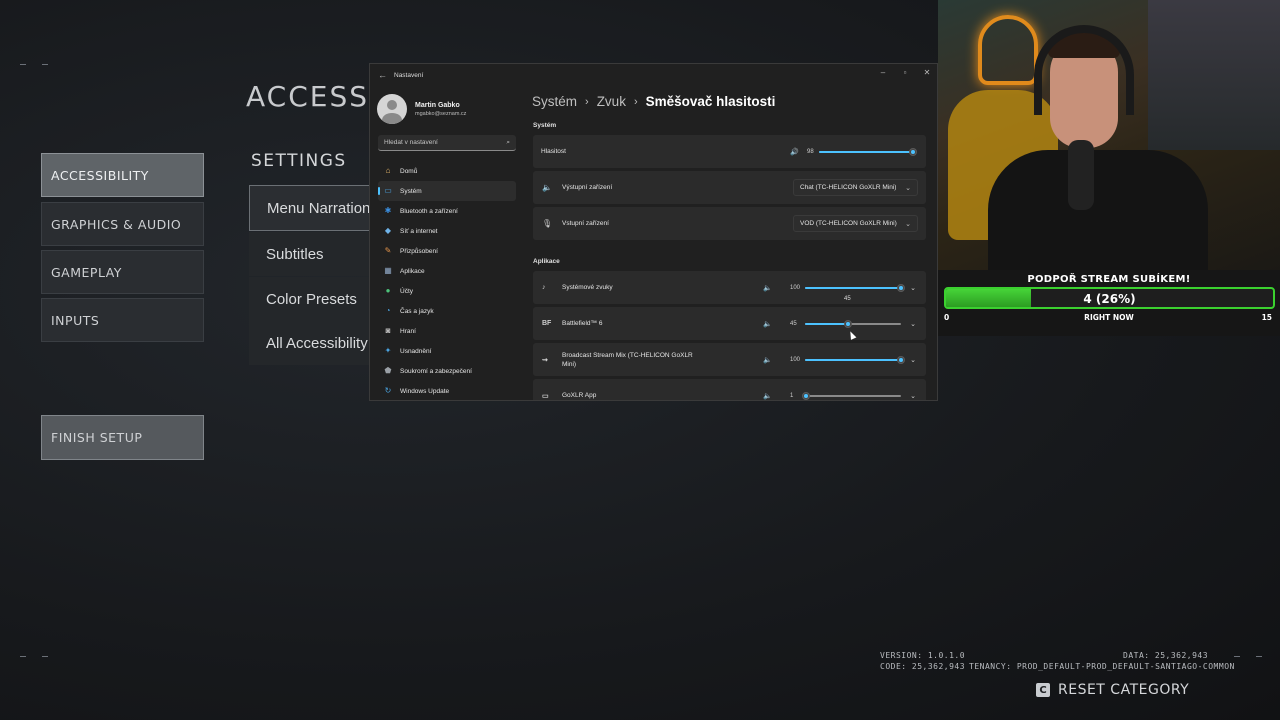 The height and width of the screenshot is (720, 1280). Describe the element at coordinates (1214, 75) in the screenshot. I see `background-shelf` at that location.